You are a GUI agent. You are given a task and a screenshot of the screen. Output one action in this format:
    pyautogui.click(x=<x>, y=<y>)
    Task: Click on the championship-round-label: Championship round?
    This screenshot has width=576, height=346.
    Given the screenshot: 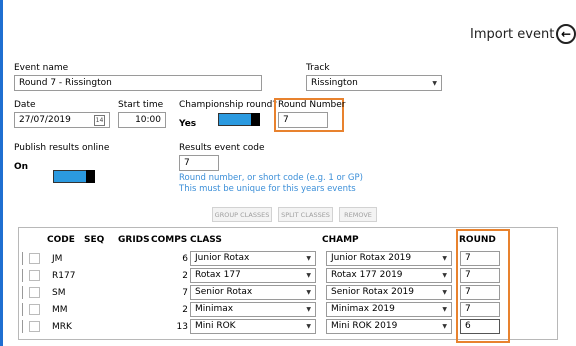 What is the action you would take?
    pyautogui.click(x=228, y=105)
    